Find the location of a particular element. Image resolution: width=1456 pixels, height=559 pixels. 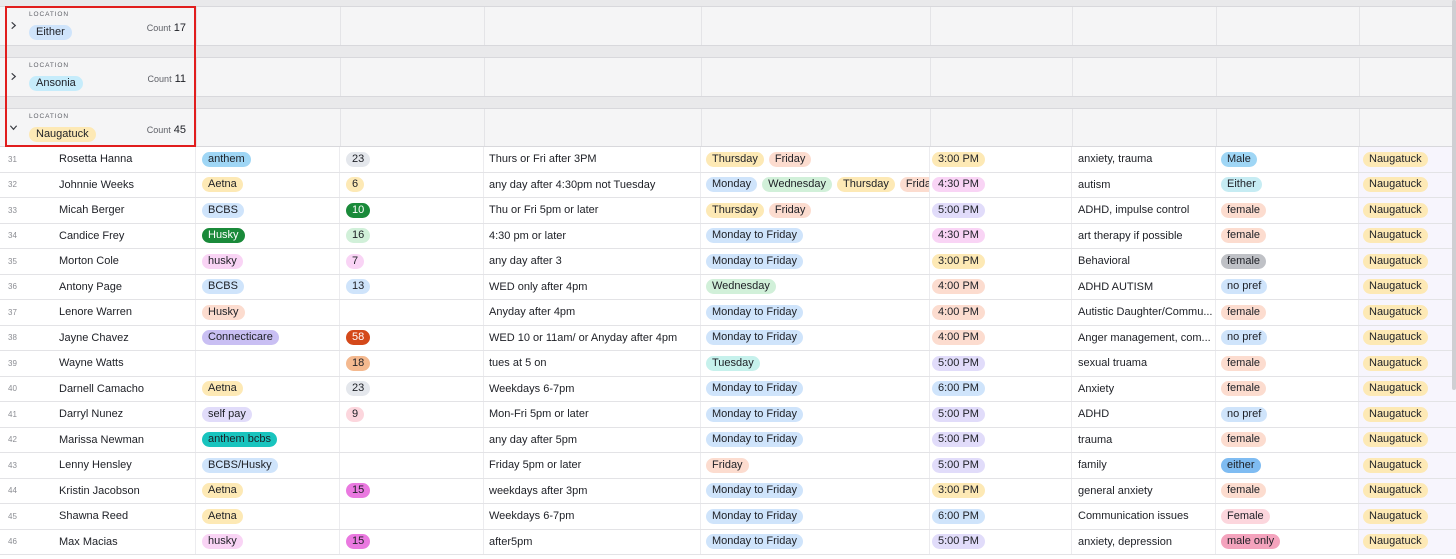

client-name-cell: Lenore Warren is located at coordinates (126, 312).